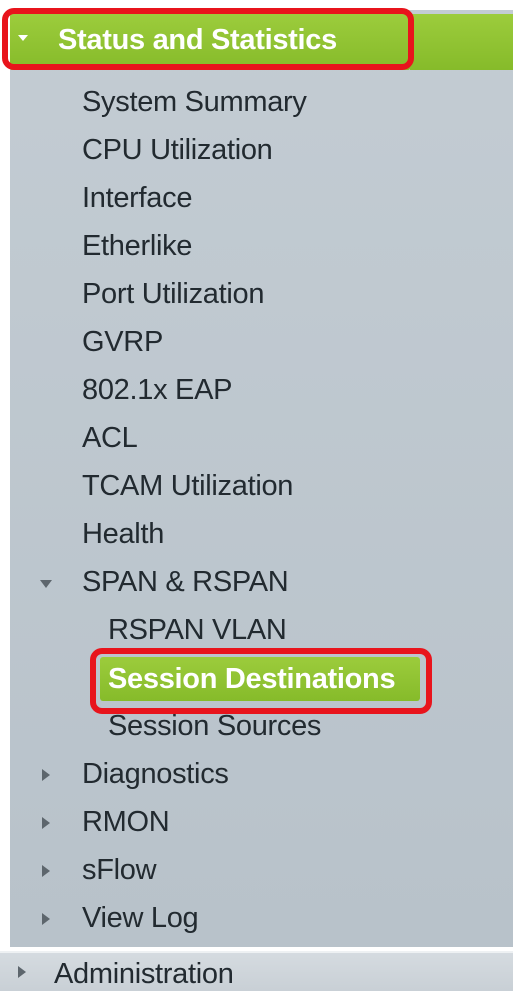 Image resolution: width=513 pixels, height=991 pixels. I want to click on menu-item-tcam-utilization: TCAM Utilization, so click(187, 486).